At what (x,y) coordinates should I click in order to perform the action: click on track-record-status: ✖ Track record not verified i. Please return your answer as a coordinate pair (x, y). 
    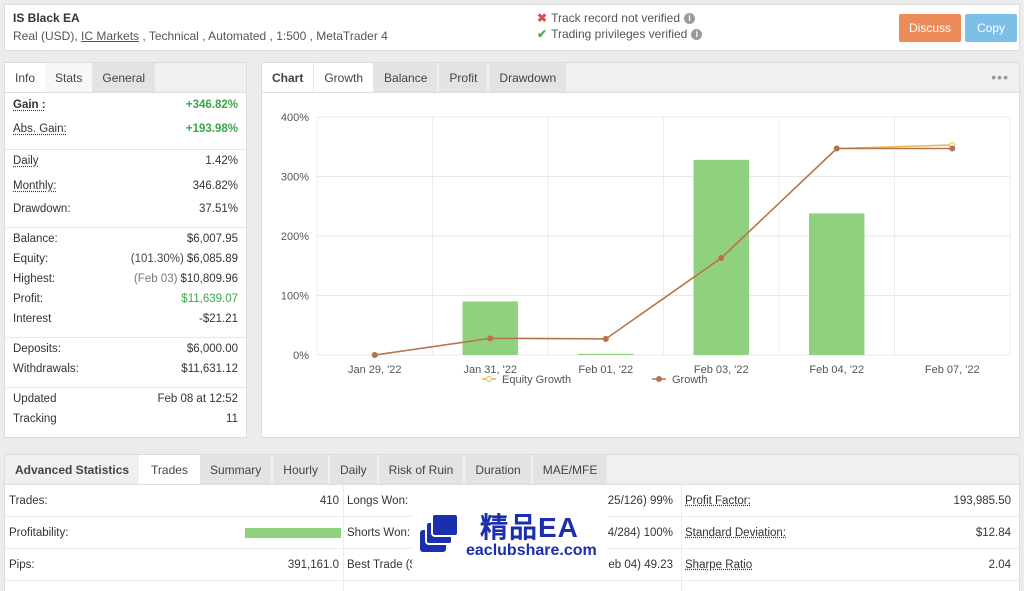
    Looking at the image, I should click on (616, 18).